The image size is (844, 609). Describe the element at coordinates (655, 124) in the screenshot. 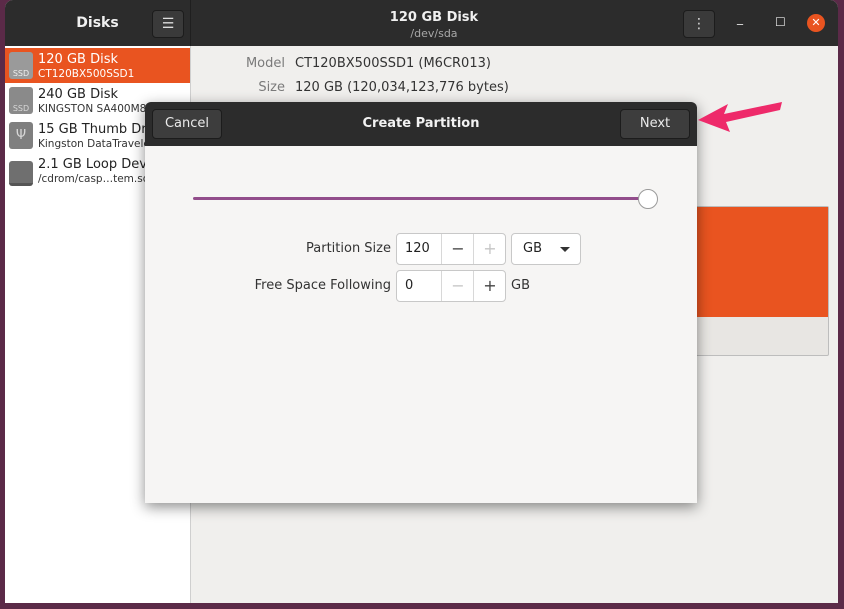

I see `next-button: Next` at that location.